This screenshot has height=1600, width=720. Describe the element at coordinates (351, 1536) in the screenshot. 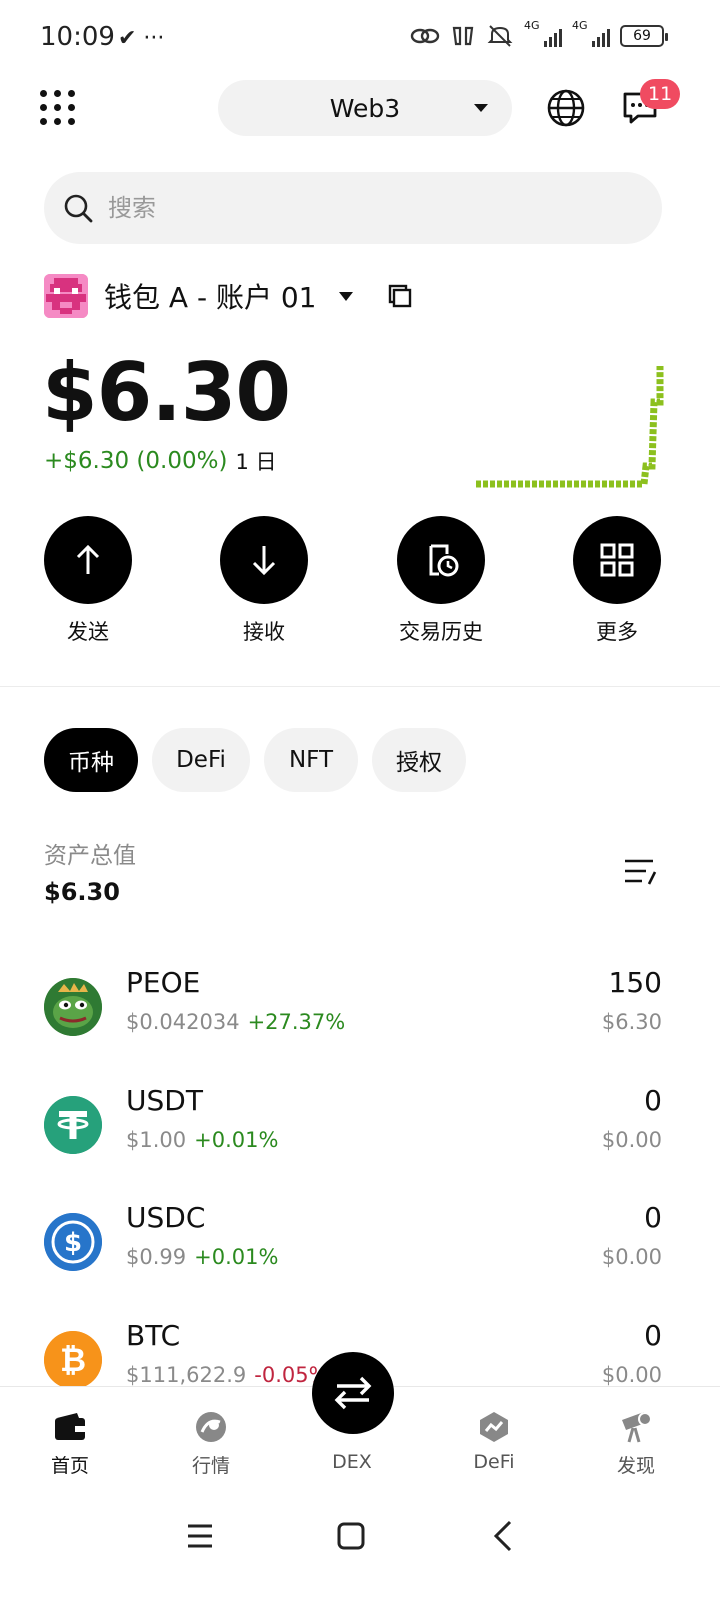

I see `home-icon` at that location.